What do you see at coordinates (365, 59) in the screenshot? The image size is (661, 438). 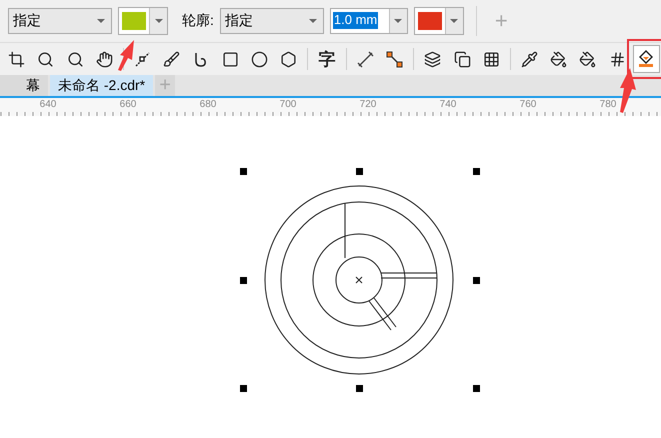 I see `dimension-line-icon` at bounding box center [365, 59].